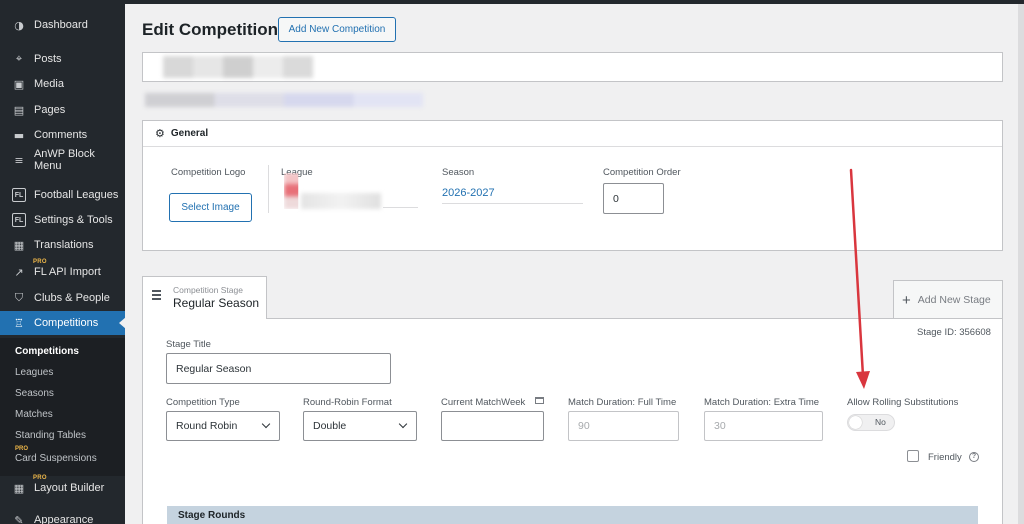  What do you see at coordinates (360, 426) in the screenshot?
I see `round-robin-format-select: Double` at bounding box center [360, 426].